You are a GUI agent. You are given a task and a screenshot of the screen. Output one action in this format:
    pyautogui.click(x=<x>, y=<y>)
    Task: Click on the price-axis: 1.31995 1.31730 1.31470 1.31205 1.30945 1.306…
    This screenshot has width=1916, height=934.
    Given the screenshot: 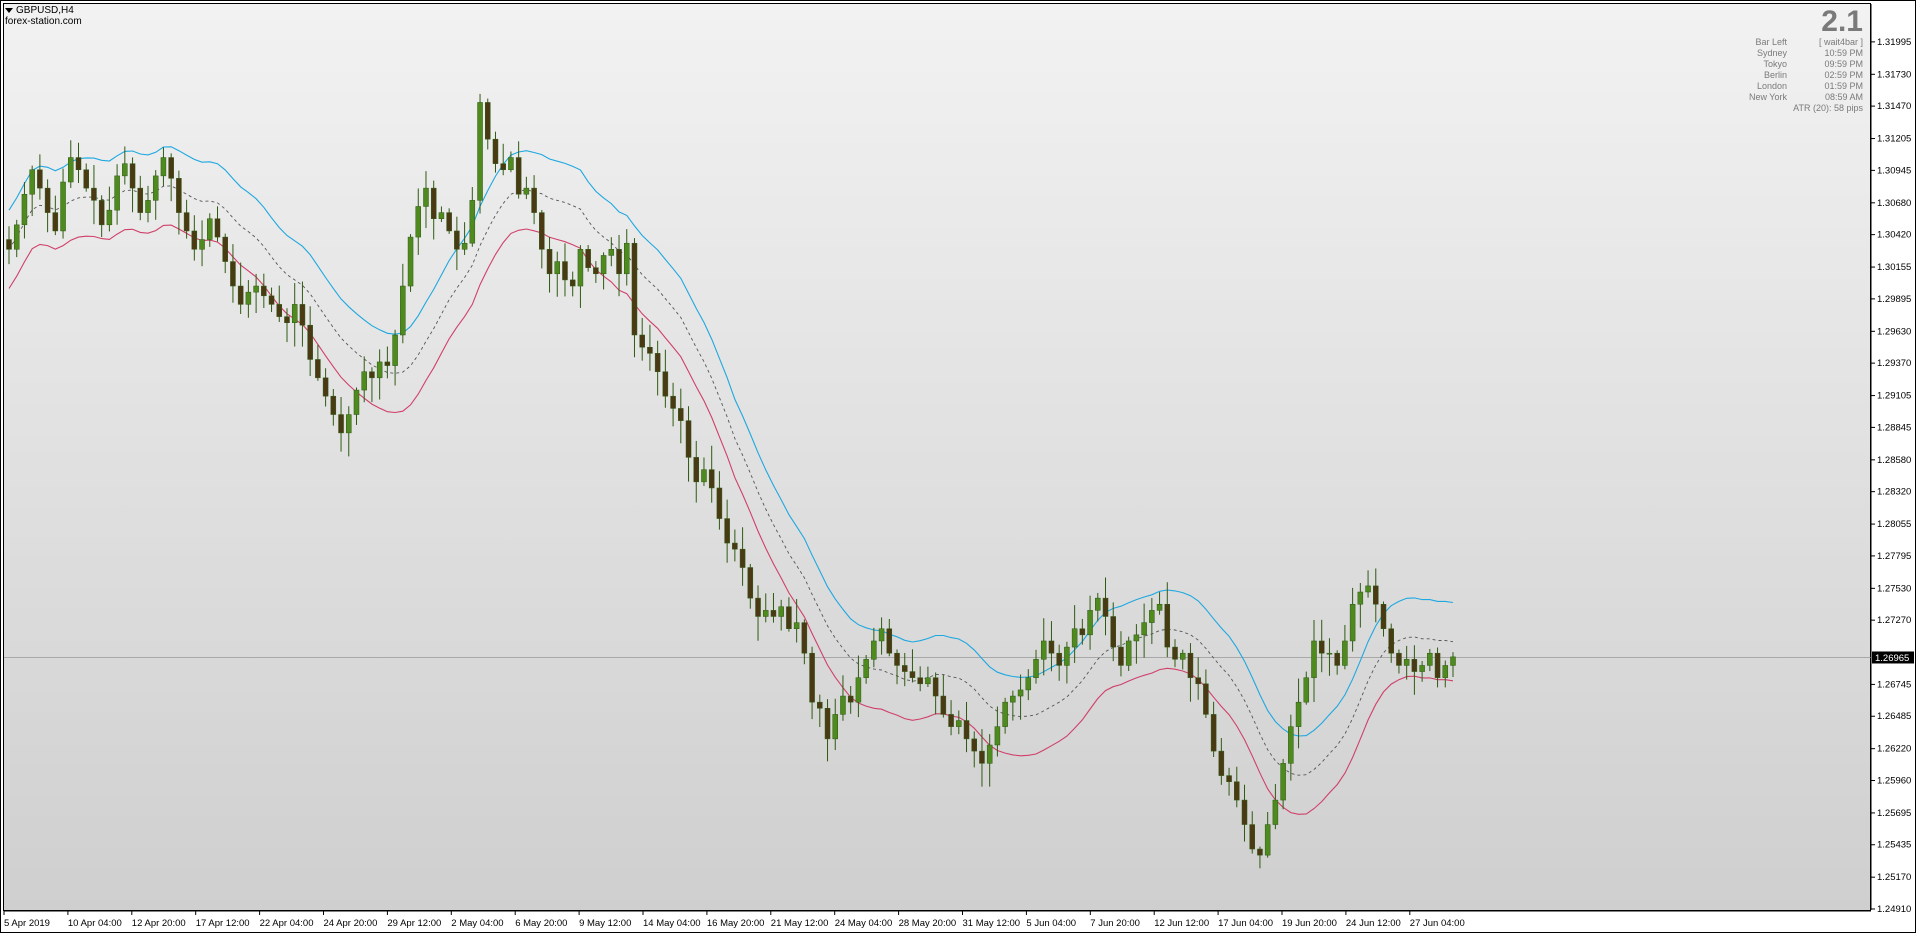 What is the action you would take?
    pyautogui.click(x=1890, y=459)
    